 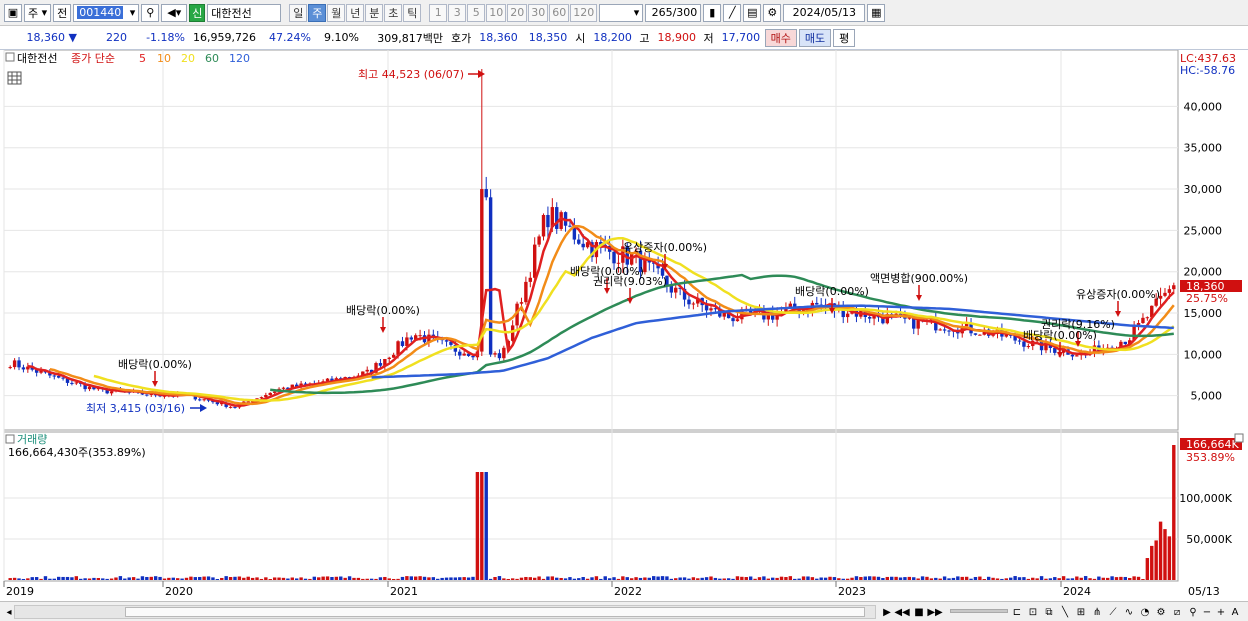 I want to click on table-icon, so click(x=14, y=78).